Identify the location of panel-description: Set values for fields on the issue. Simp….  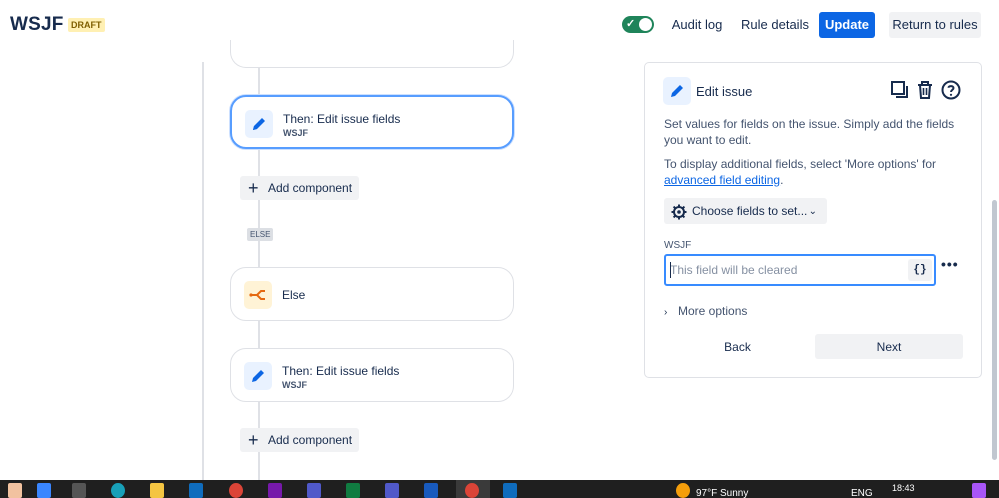
(809, 132).